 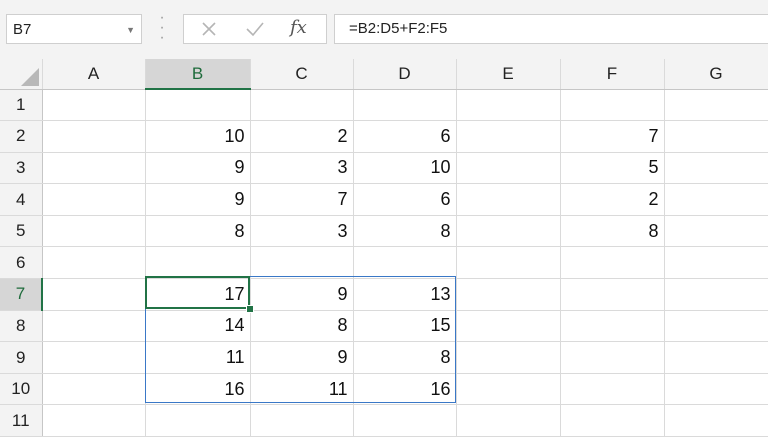 What do you see at coordinates (198, 357) in the screenshot?
I see `cell-b9: 11` at bounding box center [198, 357].